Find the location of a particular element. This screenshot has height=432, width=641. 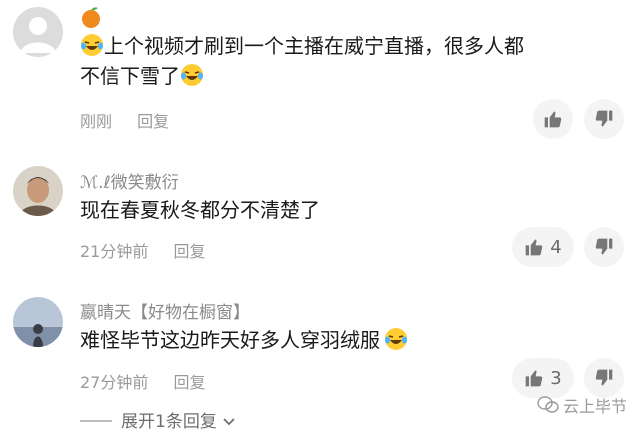

comment-time: 27分钟前 is located at coordinates (114, 382).